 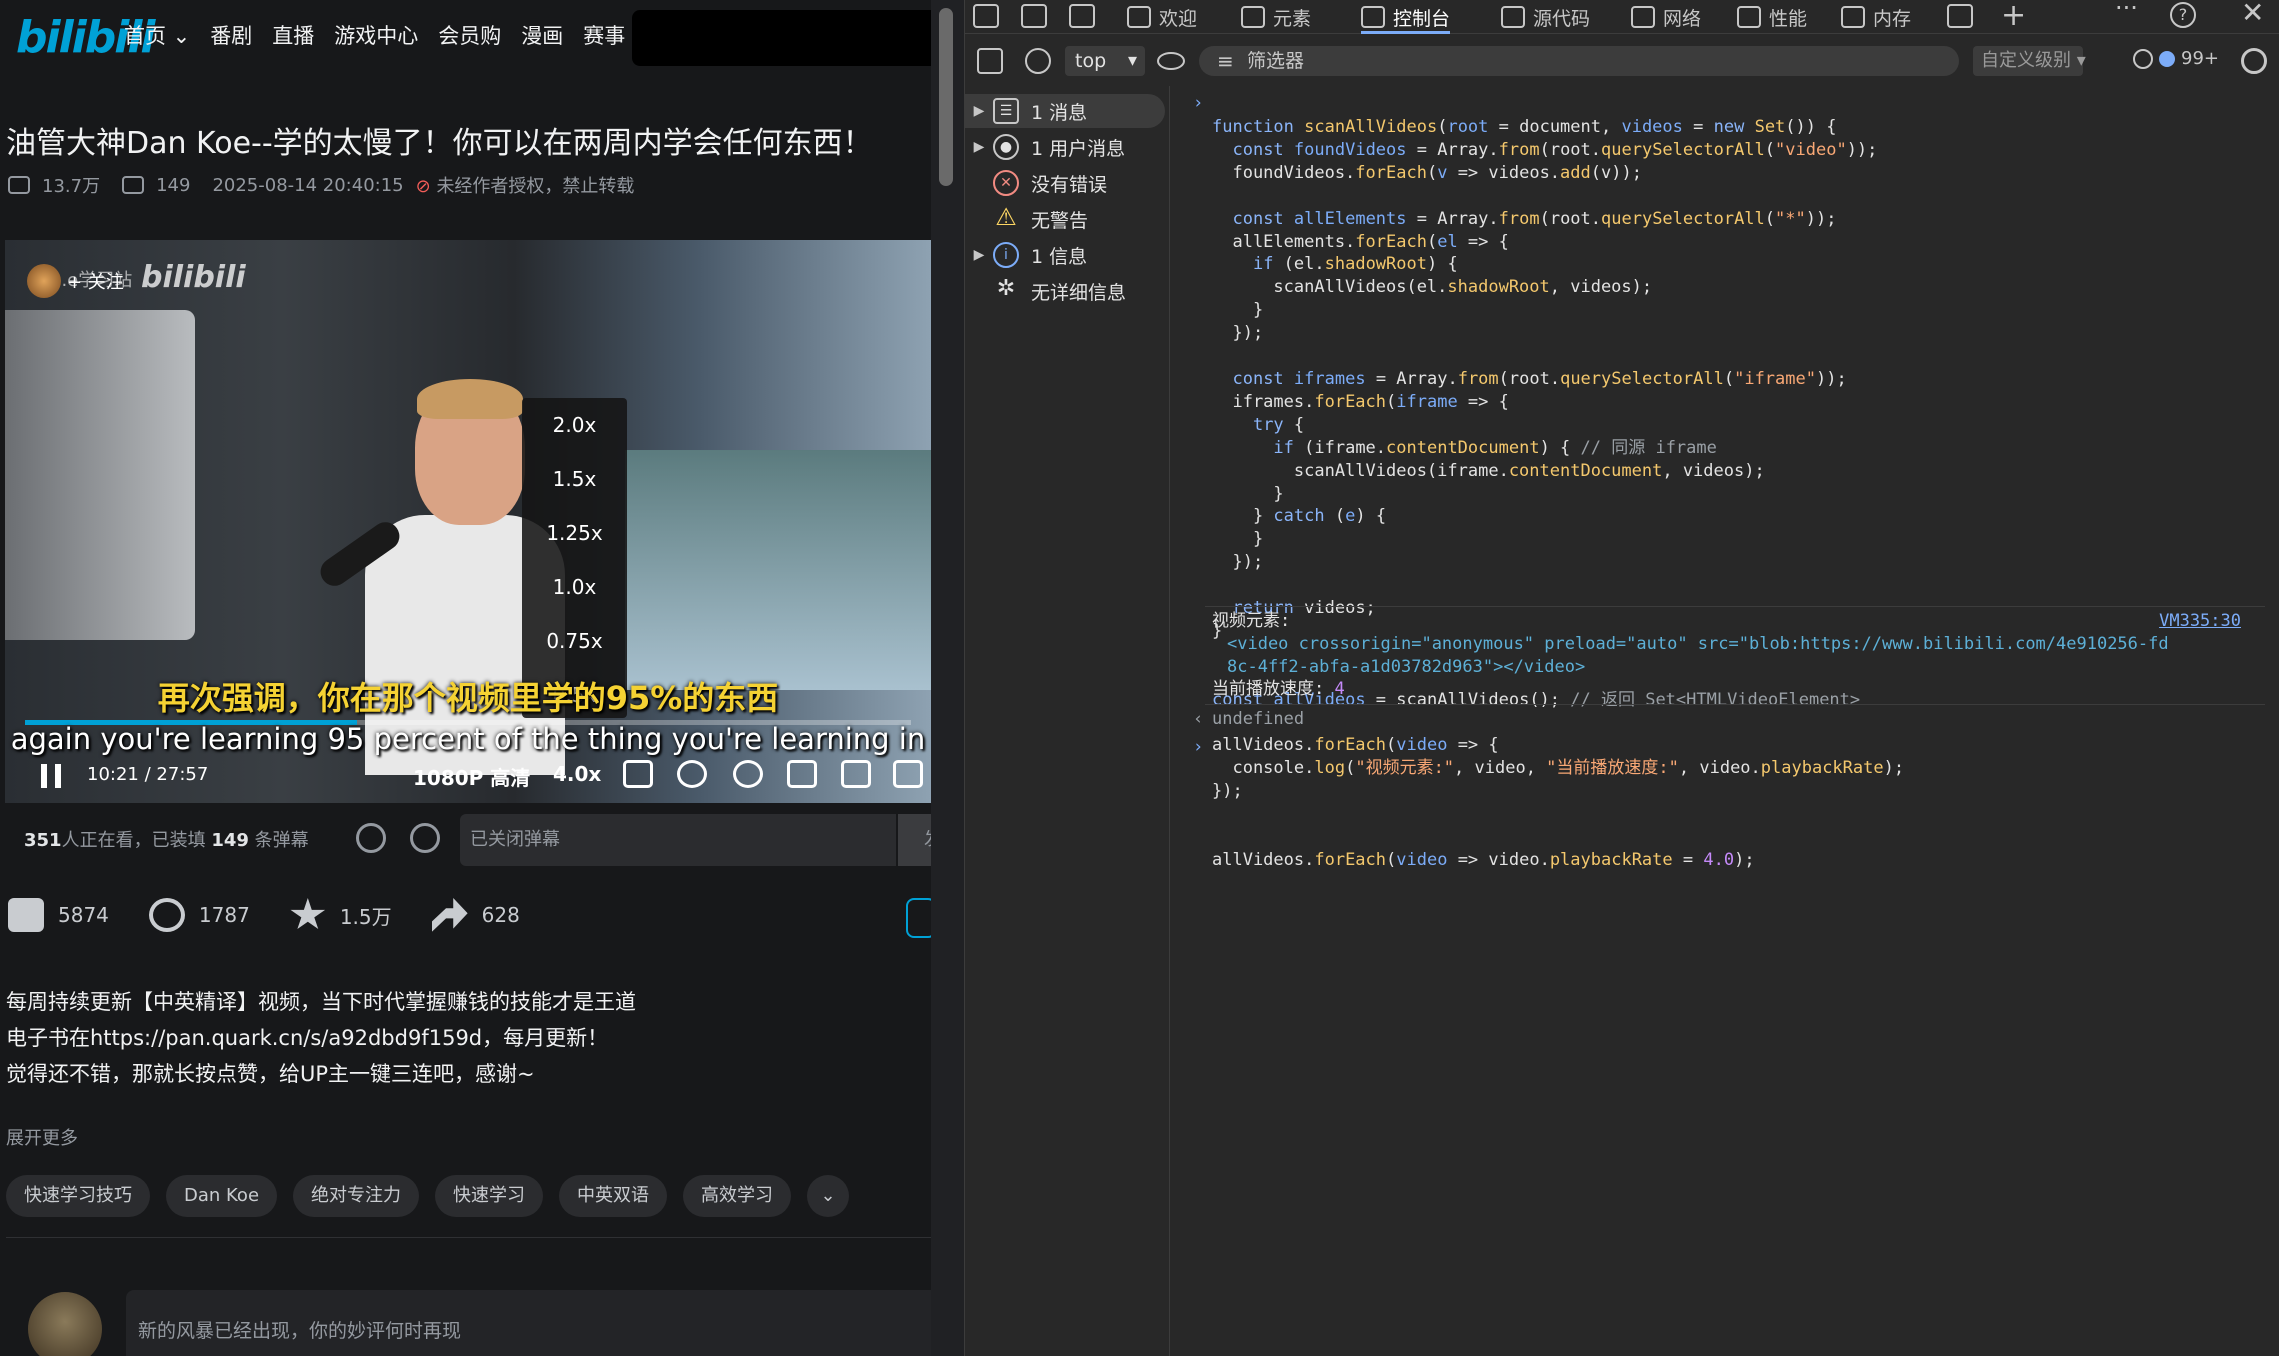 What do you see at coordinates (1276, 17) in the screenshot?
I see `tab-elements: 元素` at bounding box center [1276, 17].